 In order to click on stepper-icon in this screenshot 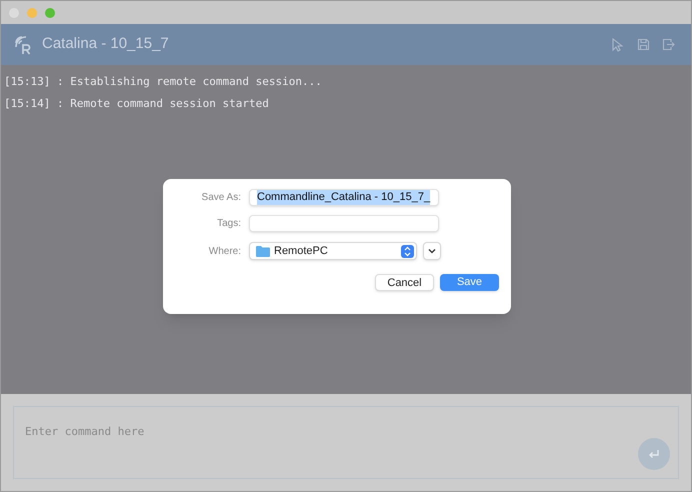, I will do `click(407, 251)`.